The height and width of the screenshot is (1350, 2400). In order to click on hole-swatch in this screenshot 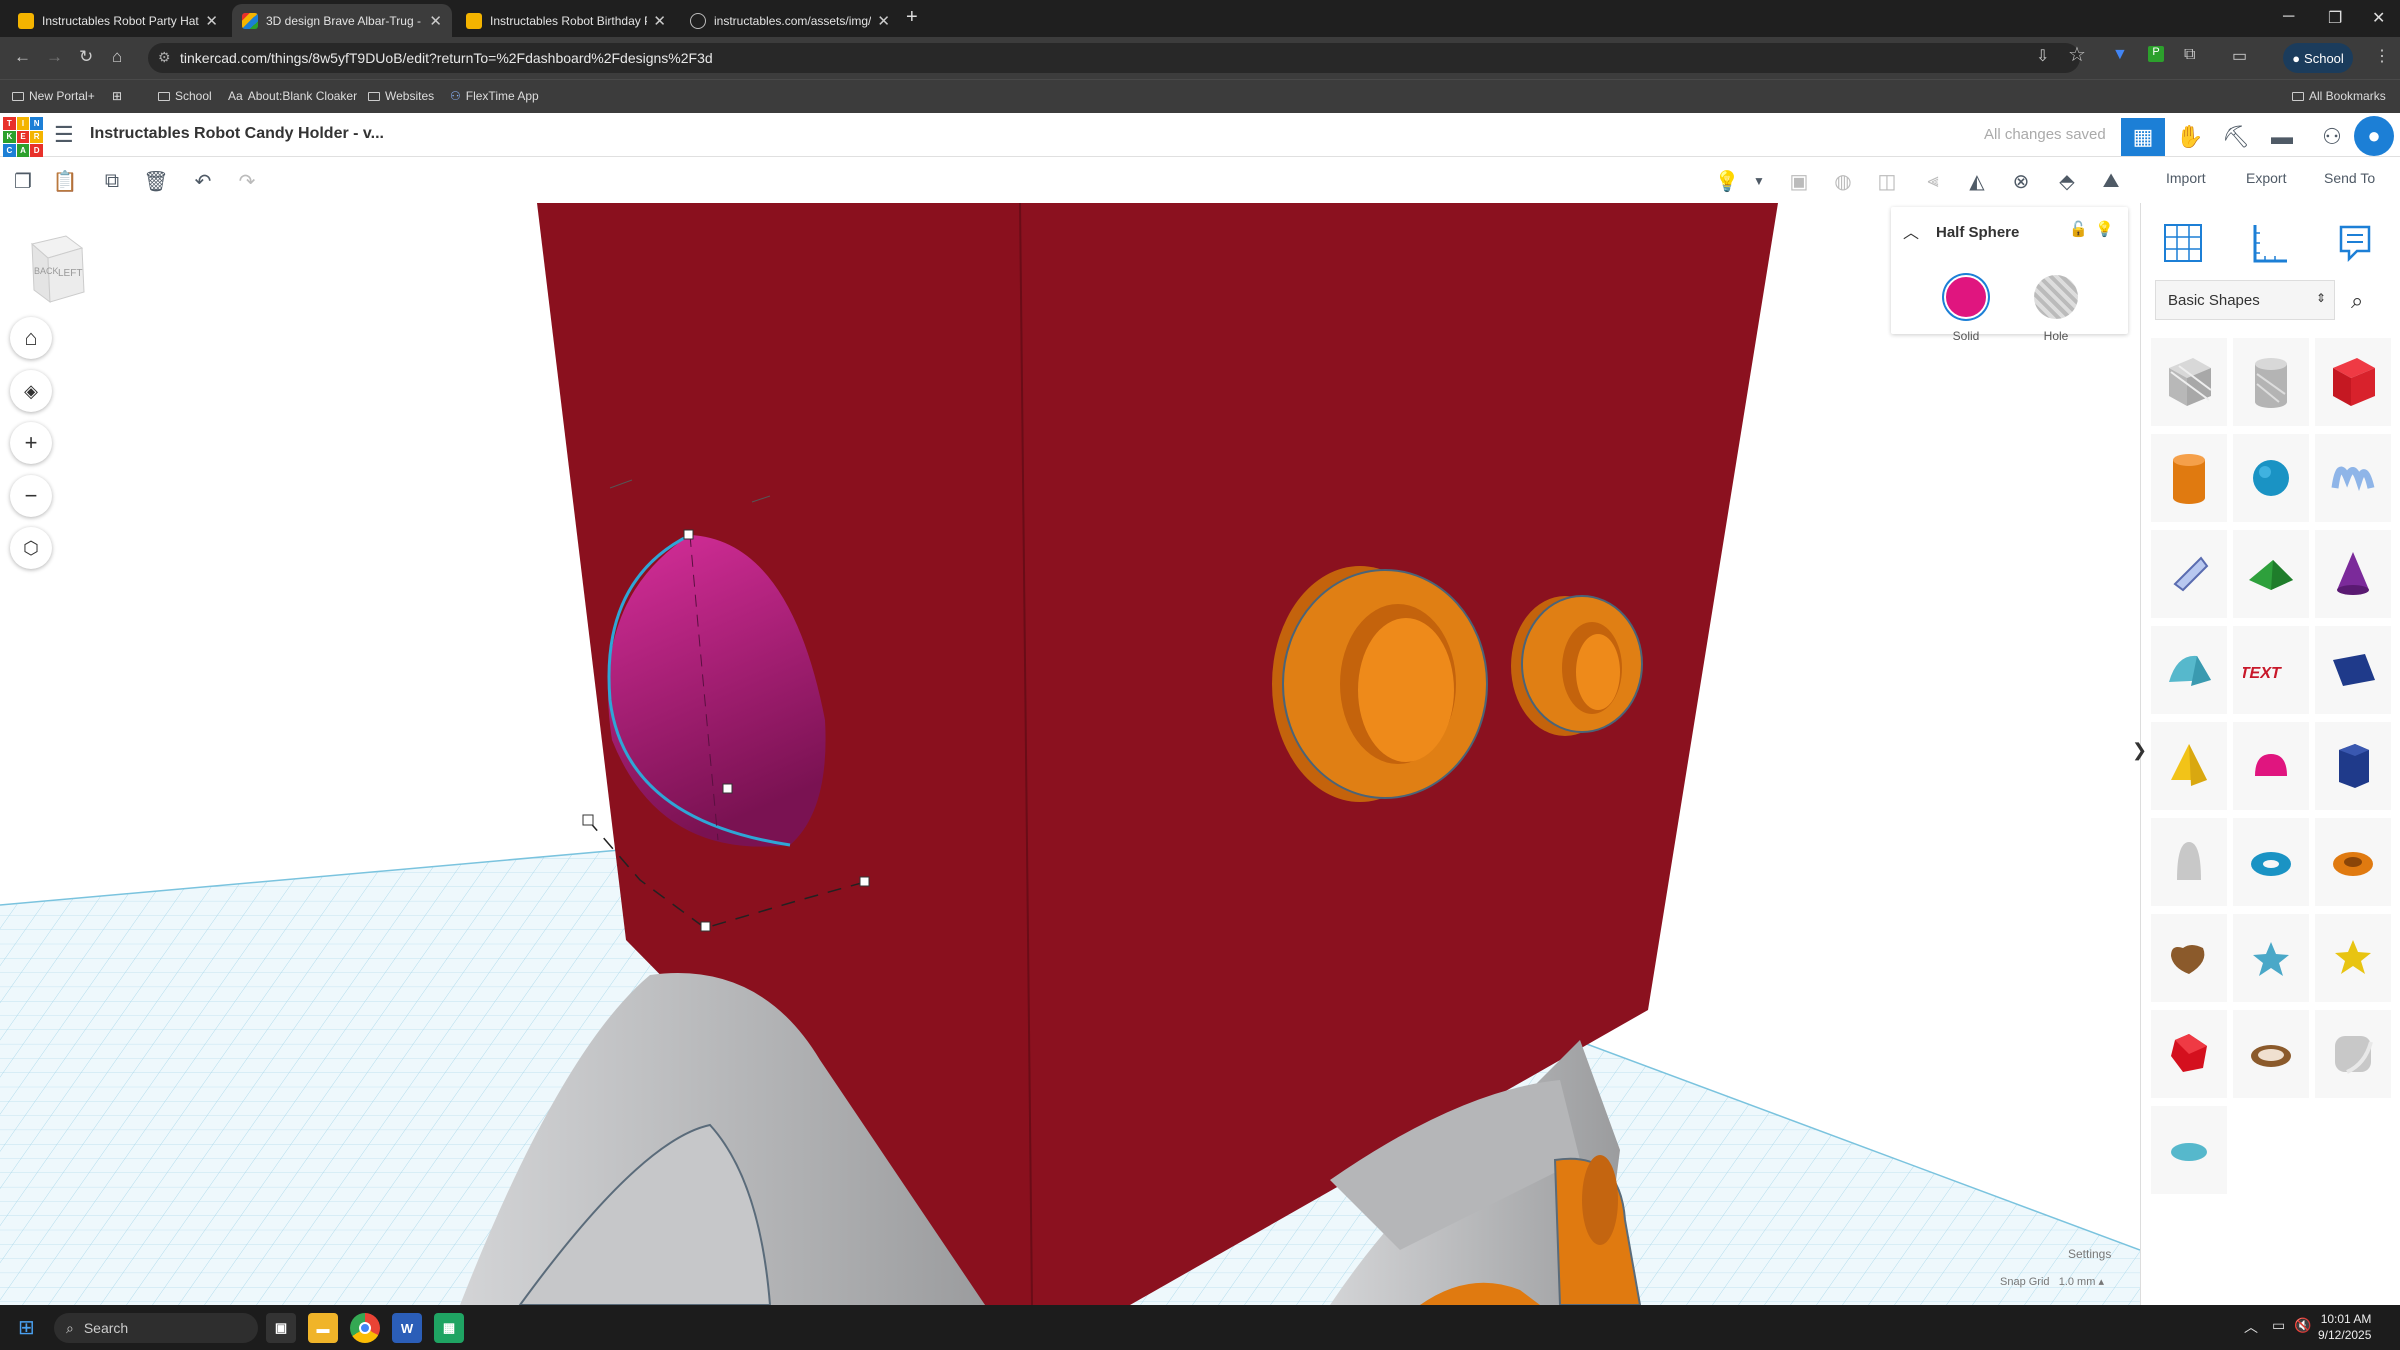, I will do `click(2056, 297)`.